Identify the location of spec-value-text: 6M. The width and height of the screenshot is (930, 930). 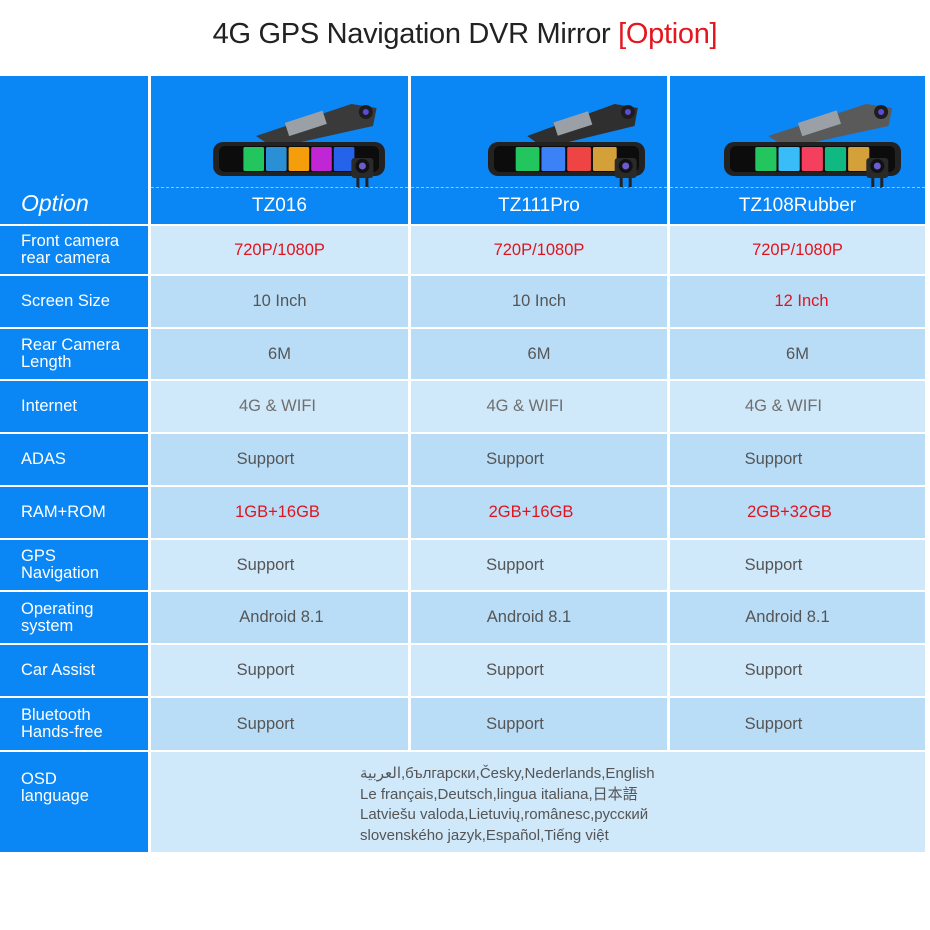
(539, 353).